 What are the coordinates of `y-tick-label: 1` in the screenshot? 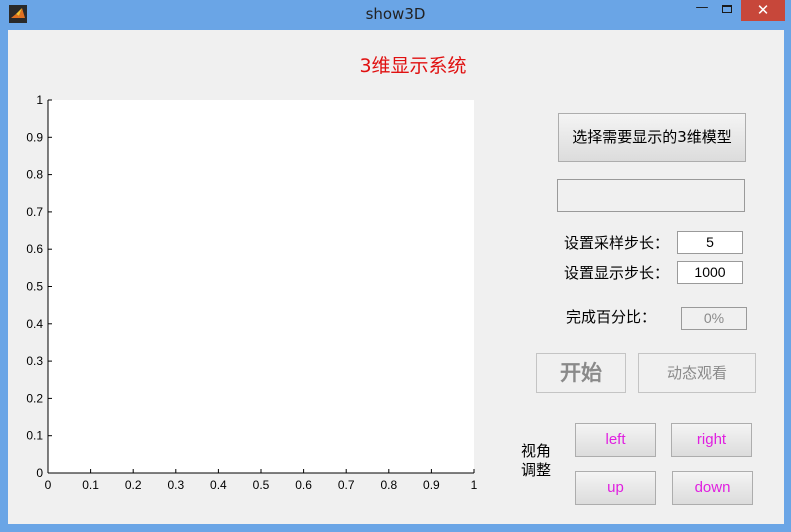 It's located at (39, 100).